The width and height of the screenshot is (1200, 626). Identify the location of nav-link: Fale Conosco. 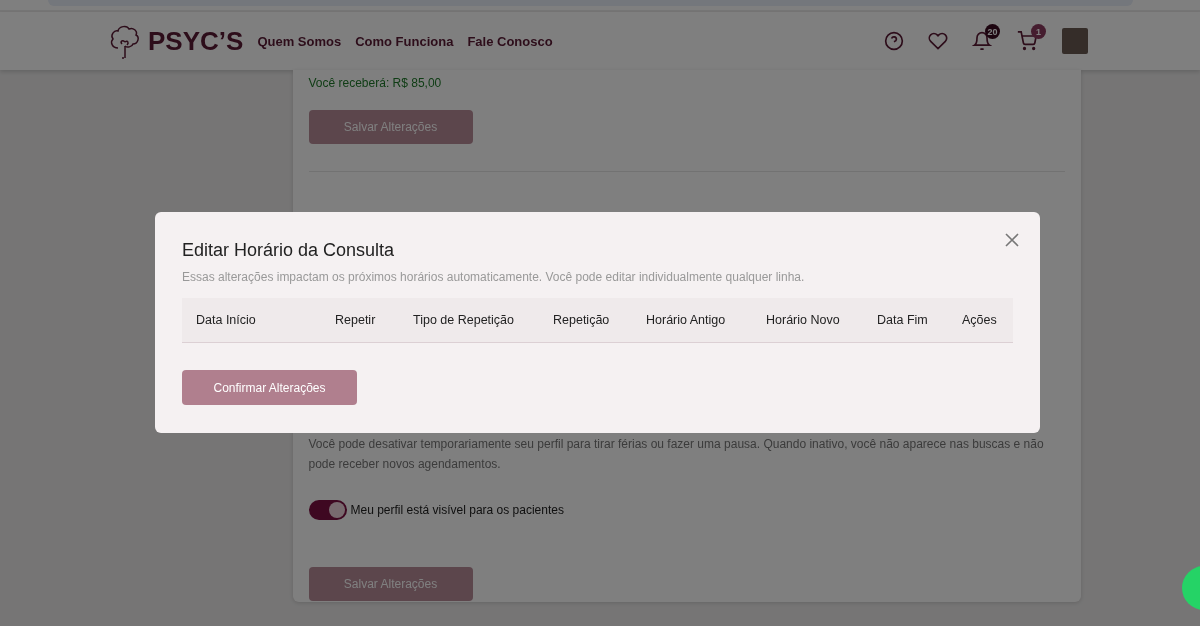
(510, 41).